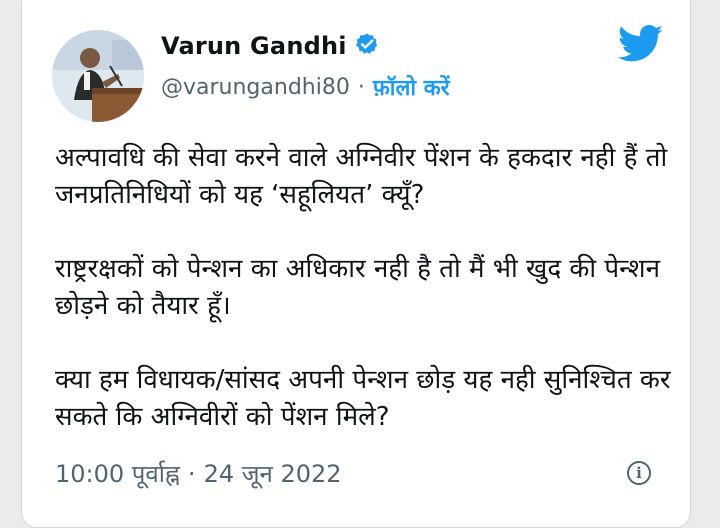  I want to click on follow-button: फ़ॉलो करें, so click(411, 87).